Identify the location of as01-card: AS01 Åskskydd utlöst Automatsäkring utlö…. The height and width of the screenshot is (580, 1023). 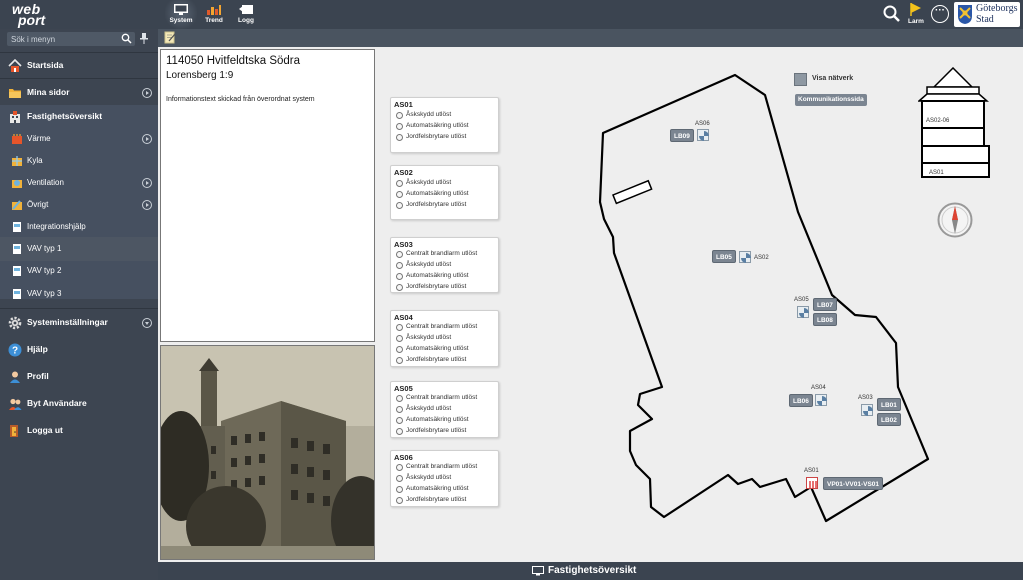
(444, 125).